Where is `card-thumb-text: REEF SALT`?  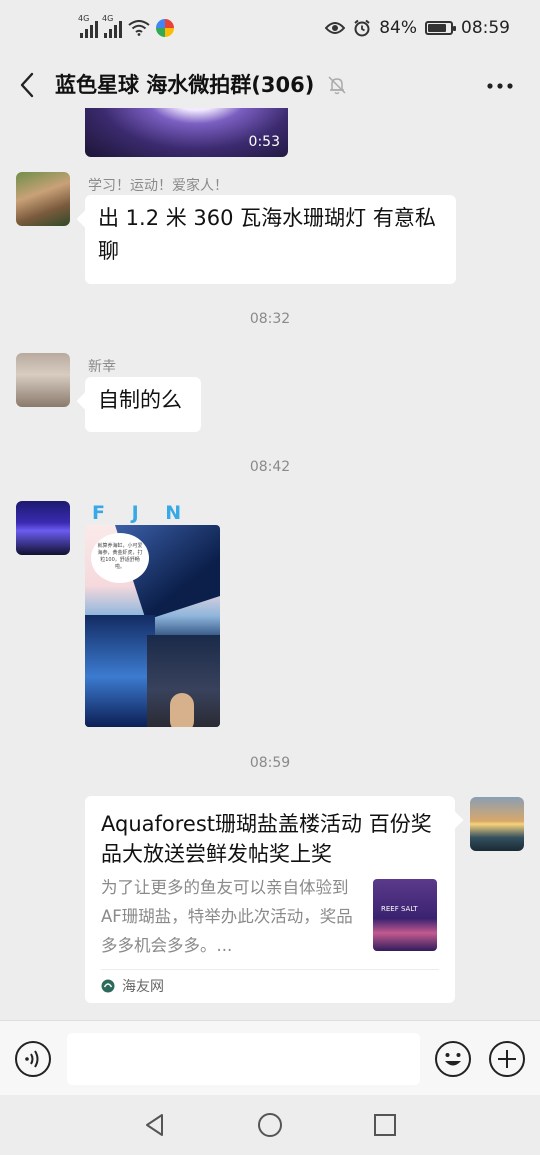
card-thumb-text: REEF SALT is located at coordinates (399, 909).